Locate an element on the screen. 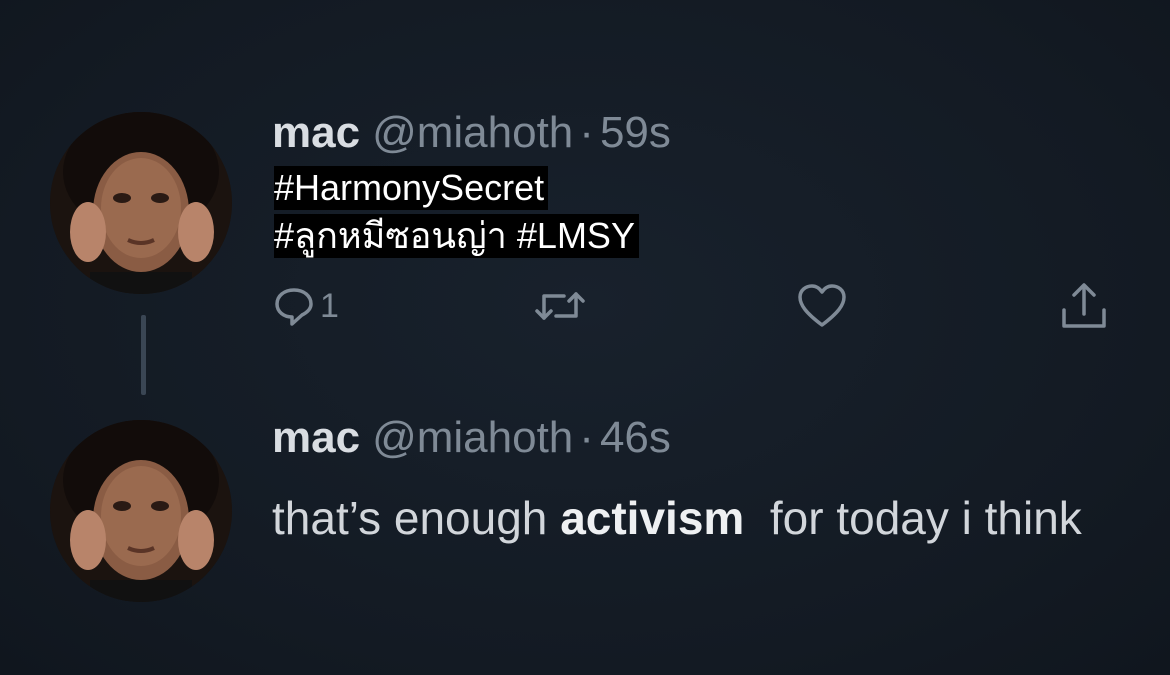  like-button is located at coordinates (822, 306).